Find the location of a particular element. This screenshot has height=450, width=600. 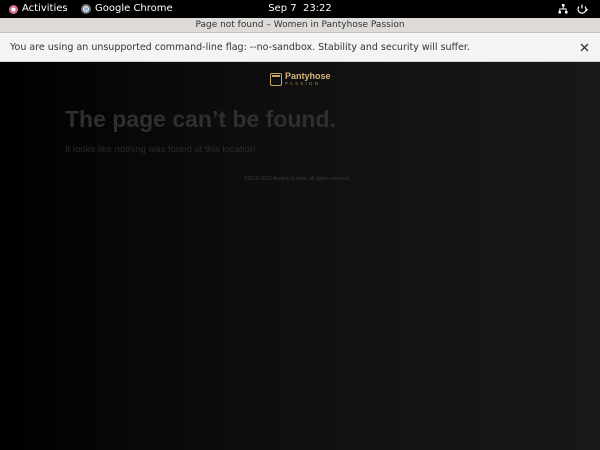

logo-main-text: Pantyhose is located at coordinates (308, 76).